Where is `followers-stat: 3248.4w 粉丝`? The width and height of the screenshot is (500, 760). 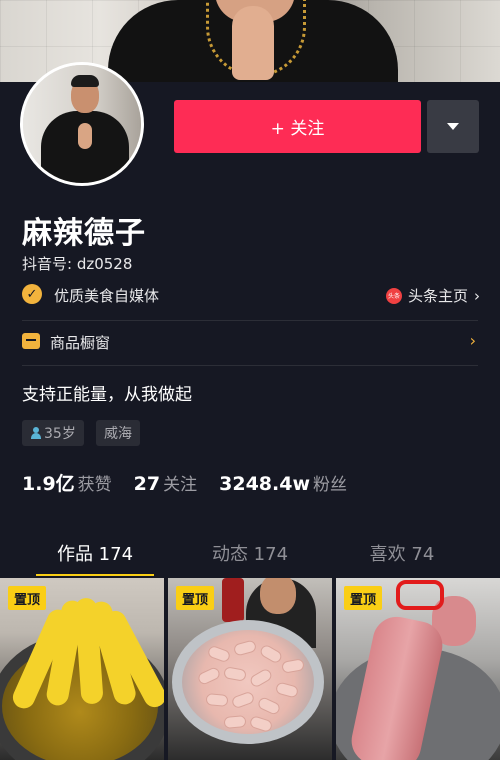
followers-stat: 3248.4w 粉丝 is located at coordinates (283, 482).